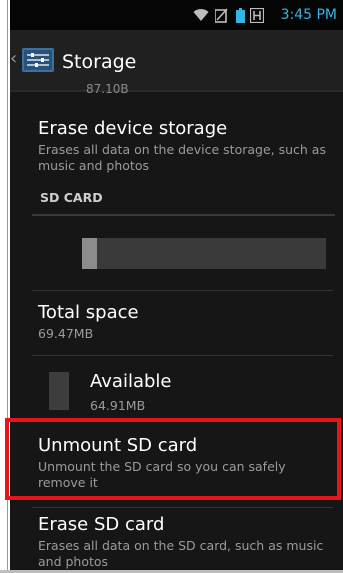 The image size is (343, 573). What do you see at coordinates (118, 405) in the screenshot?
I see `available-value: 64.91MB` at bounding box center [118, 405].